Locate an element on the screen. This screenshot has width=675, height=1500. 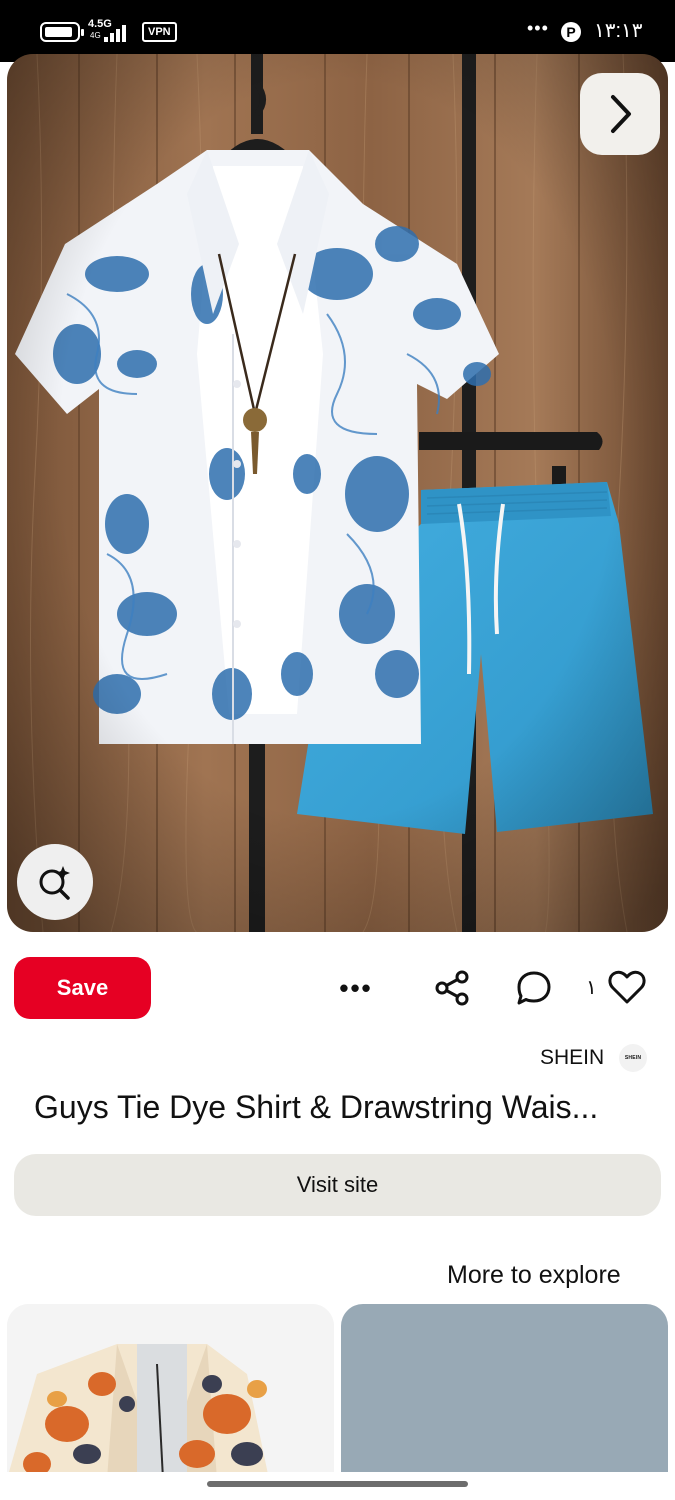
save-button: Save is located at coordinates (82, 988).